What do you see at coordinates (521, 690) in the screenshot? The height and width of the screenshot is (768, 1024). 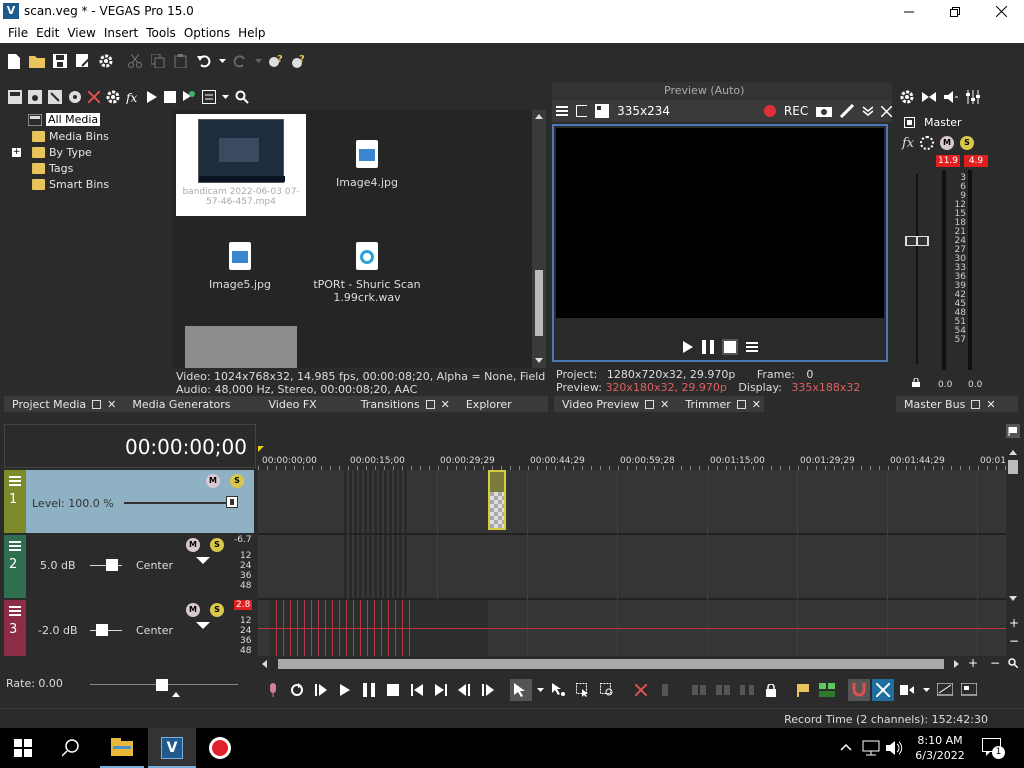 I see `normal-edit-tool-button` at bounding box center [521, 690].